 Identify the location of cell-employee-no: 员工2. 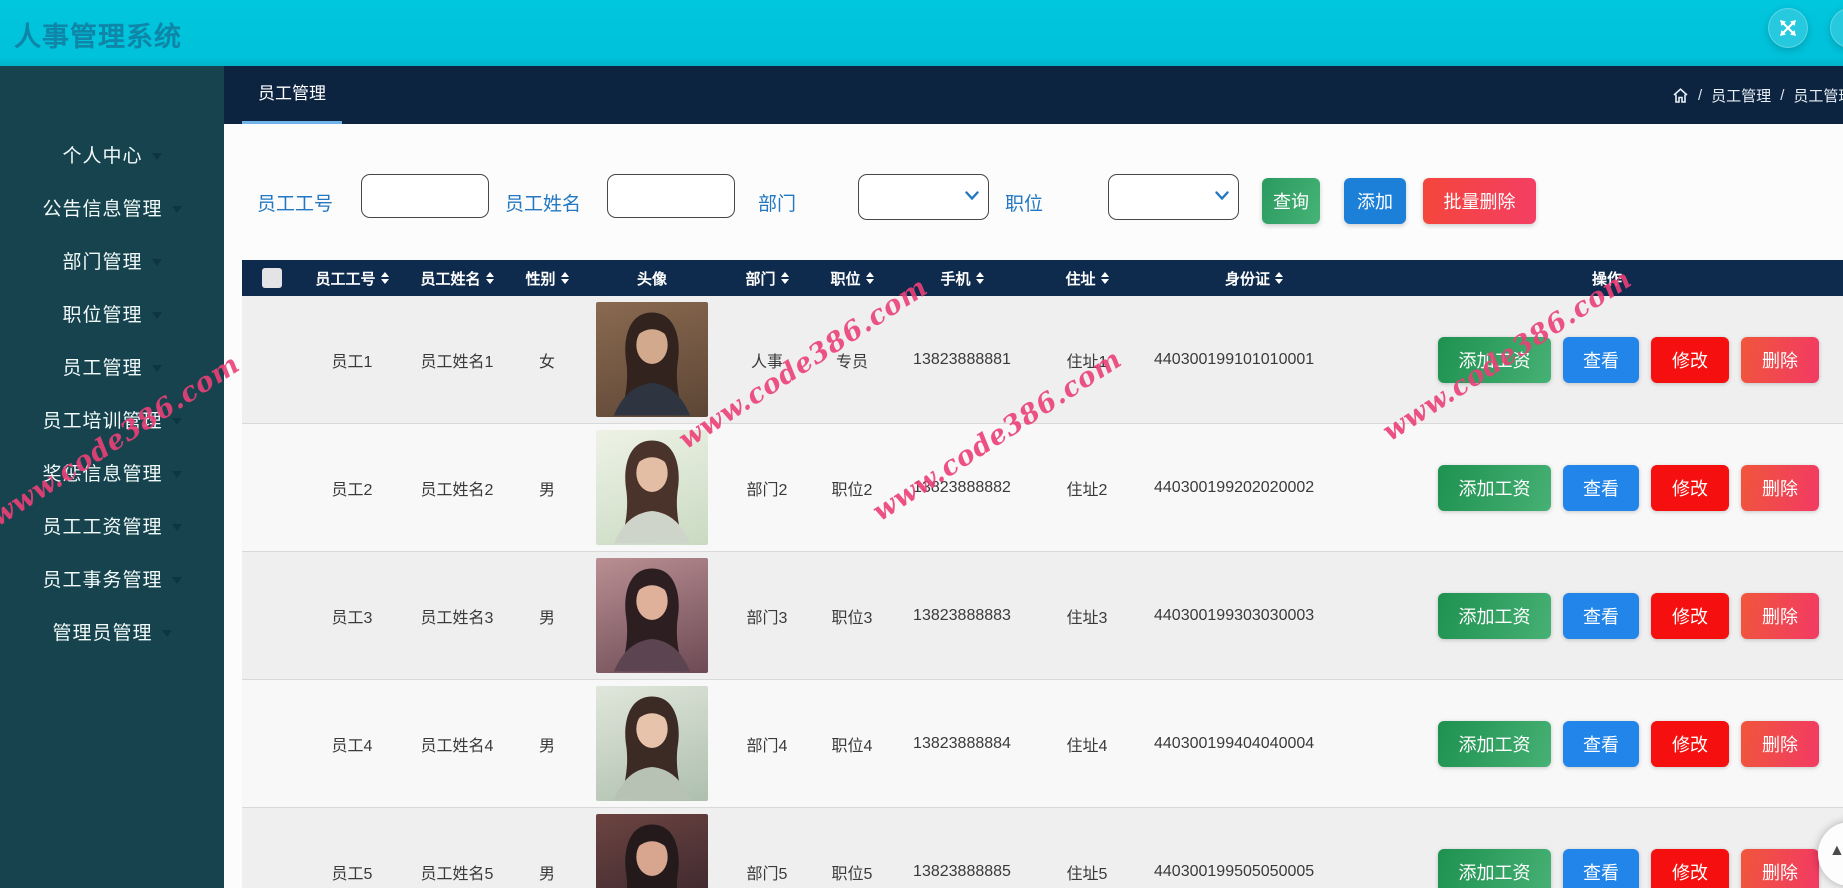
(352, 490).